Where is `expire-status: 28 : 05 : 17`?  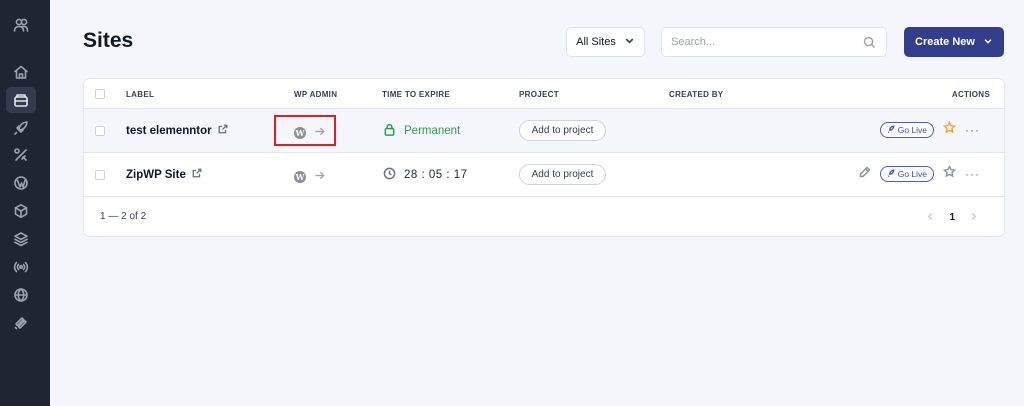 expire-status: 28 : 05 : 17 is located at coordinates (425, 175).